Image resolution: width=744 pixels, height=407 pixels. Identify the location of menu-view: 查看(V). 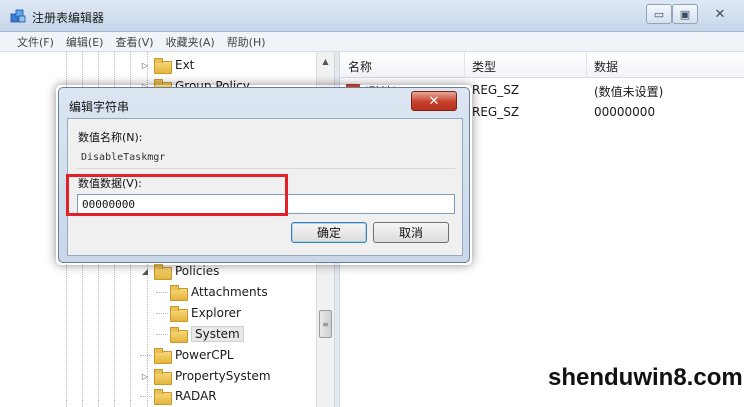
(134, 42).